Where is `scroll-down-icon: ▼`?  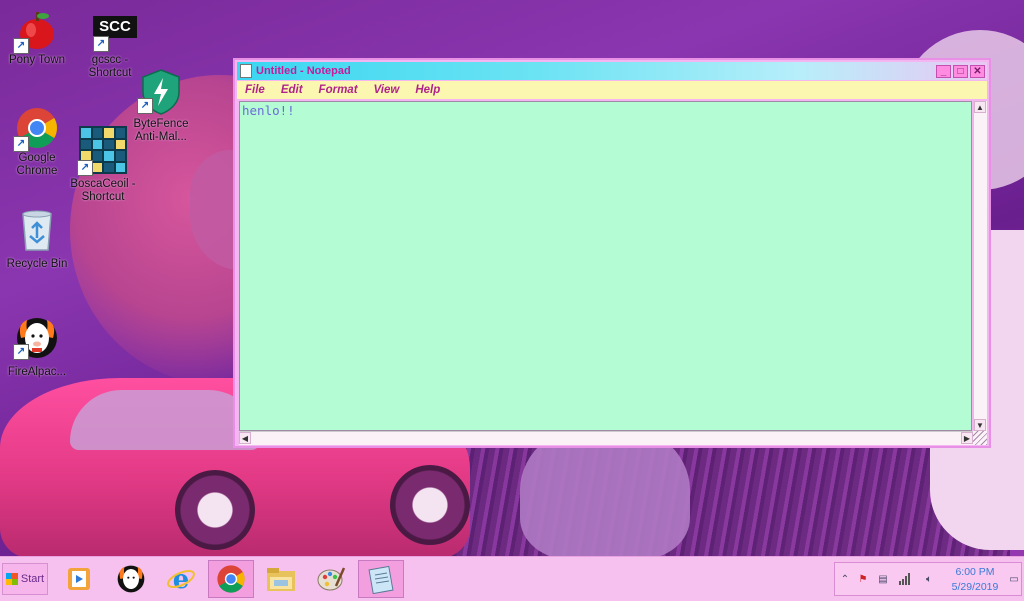
scroll-down-icon: ▼ is located at coordinates (980, 425).